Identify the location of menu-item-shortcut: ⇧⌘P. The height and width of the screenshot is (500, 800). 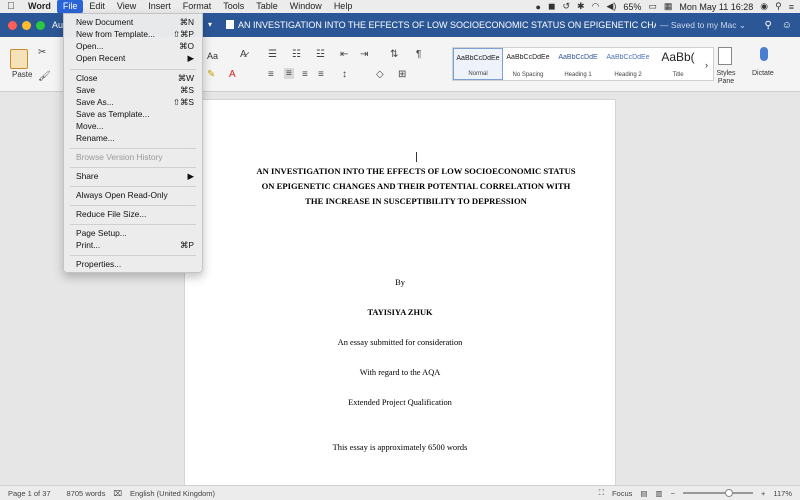
(183, 34).